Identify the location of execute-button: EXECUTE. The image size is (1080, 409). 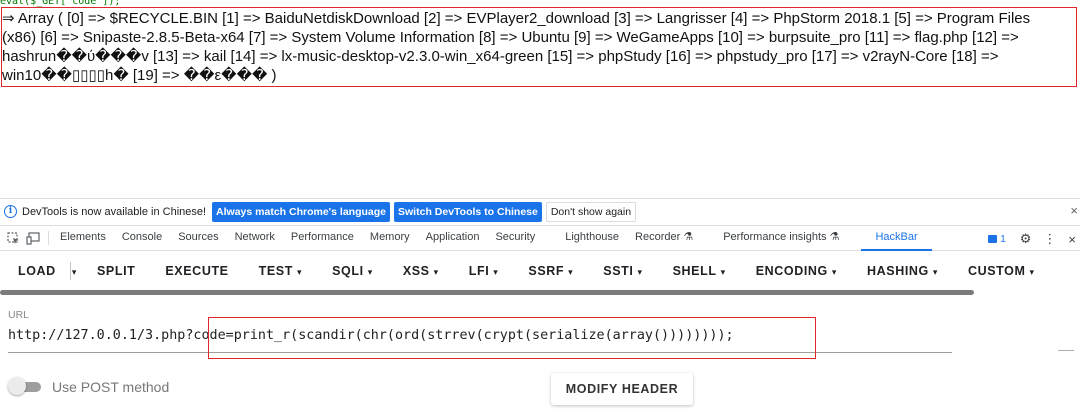
(196, 271).